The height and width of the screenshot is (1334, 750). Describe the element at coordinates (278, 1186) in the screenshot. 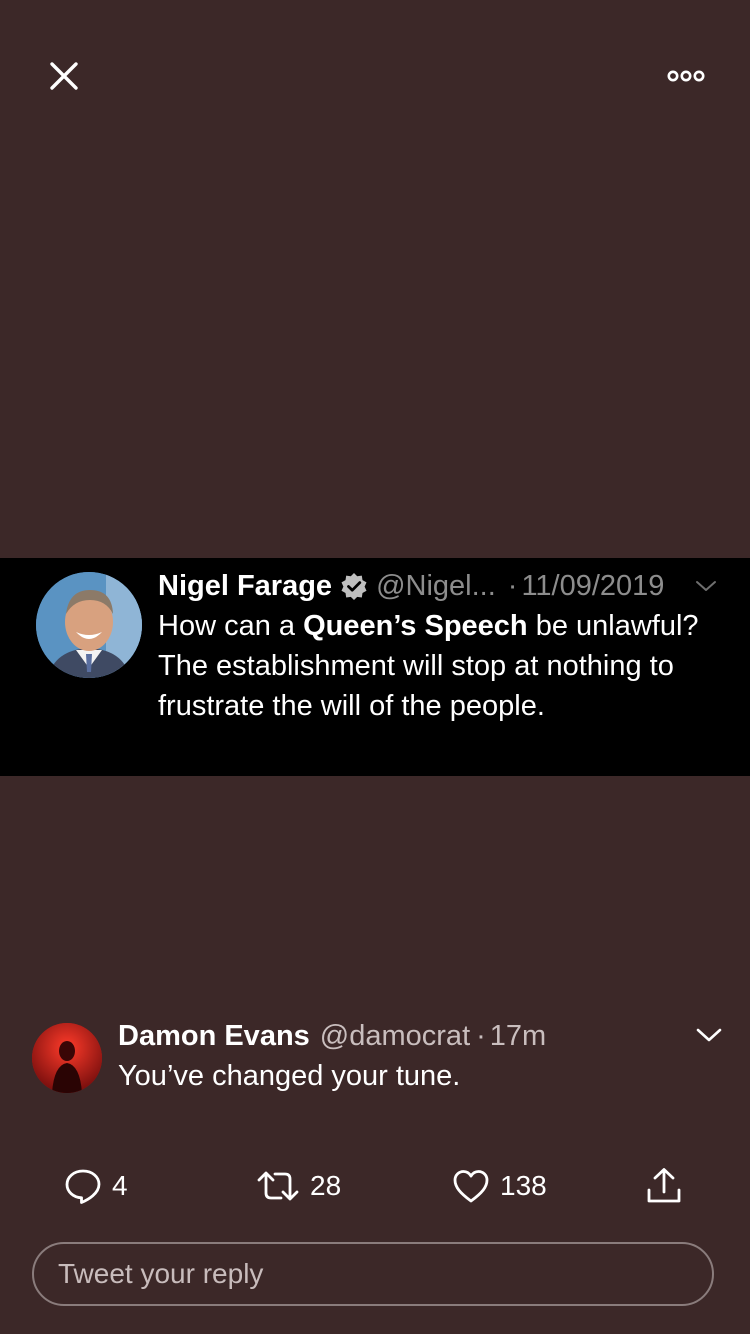

I see `retweet-icon` at that location.